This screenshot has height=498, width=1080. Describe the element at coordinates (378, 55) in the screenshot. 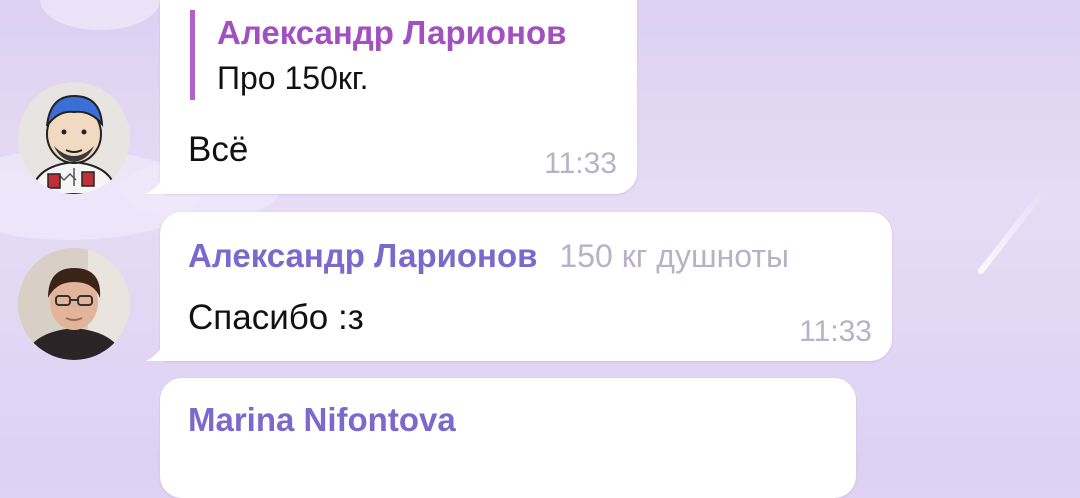

I see `reply-quote: Александр Ларионов Про 150кг.` at that location.